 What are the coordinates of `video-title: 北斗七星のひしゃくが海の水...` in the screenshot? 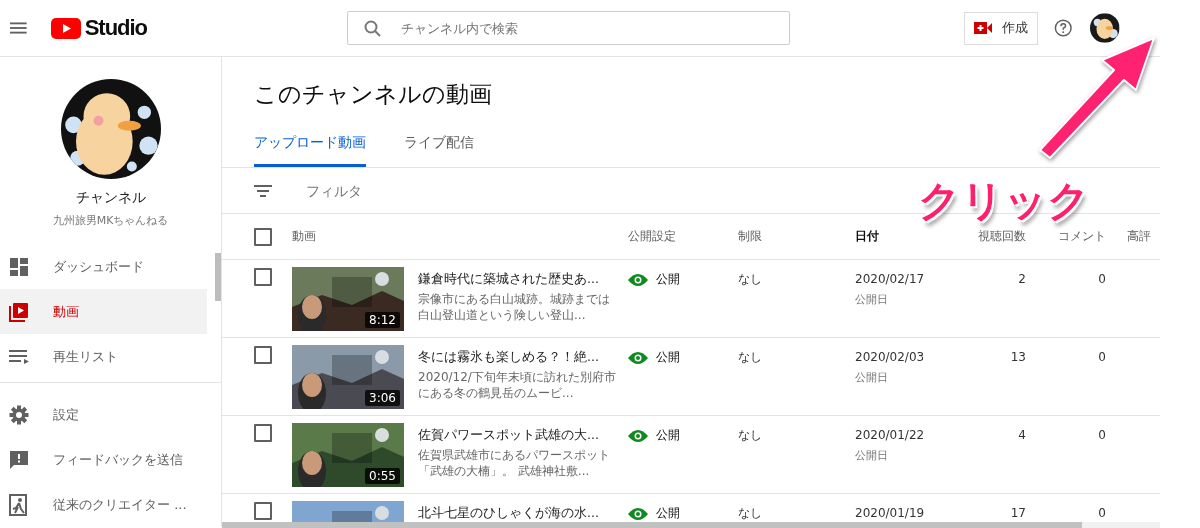 It's located at (520, 513).